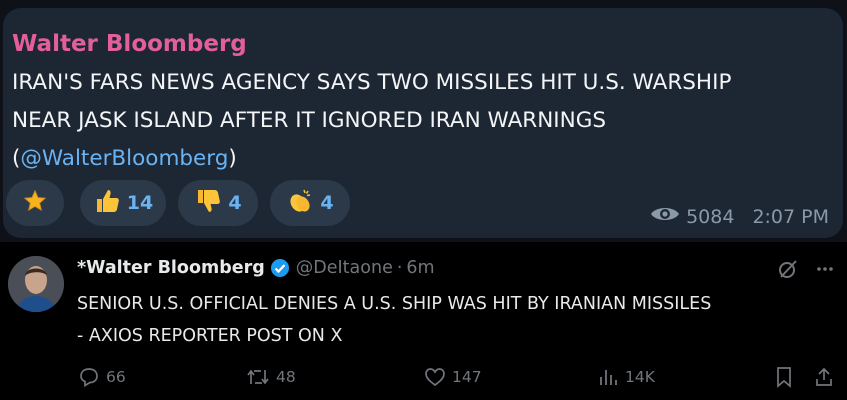 The height and width of the screenshot is (400, 847). Describe the element at coordinates (665, 216) in the screenshot. I see `eye-icon` at that location.